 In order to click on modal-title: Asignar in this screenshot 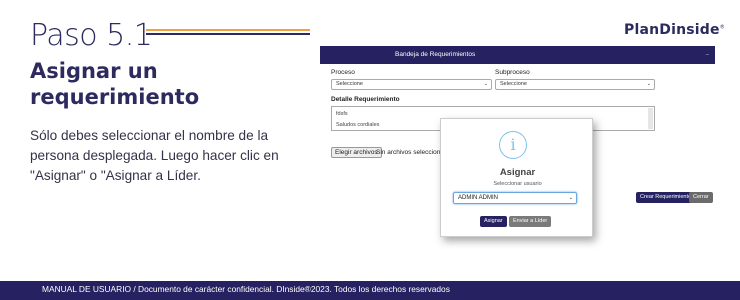, I will do `click(517, 172)`.